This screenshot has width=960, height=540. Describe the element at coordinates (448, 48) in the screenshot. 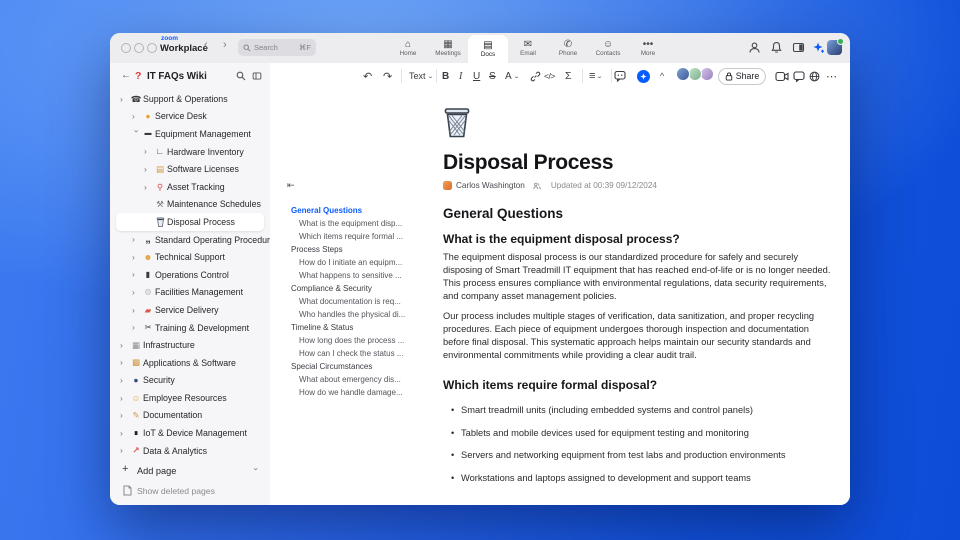

I see `tab-meetings: ▦ Meetings` at that location.